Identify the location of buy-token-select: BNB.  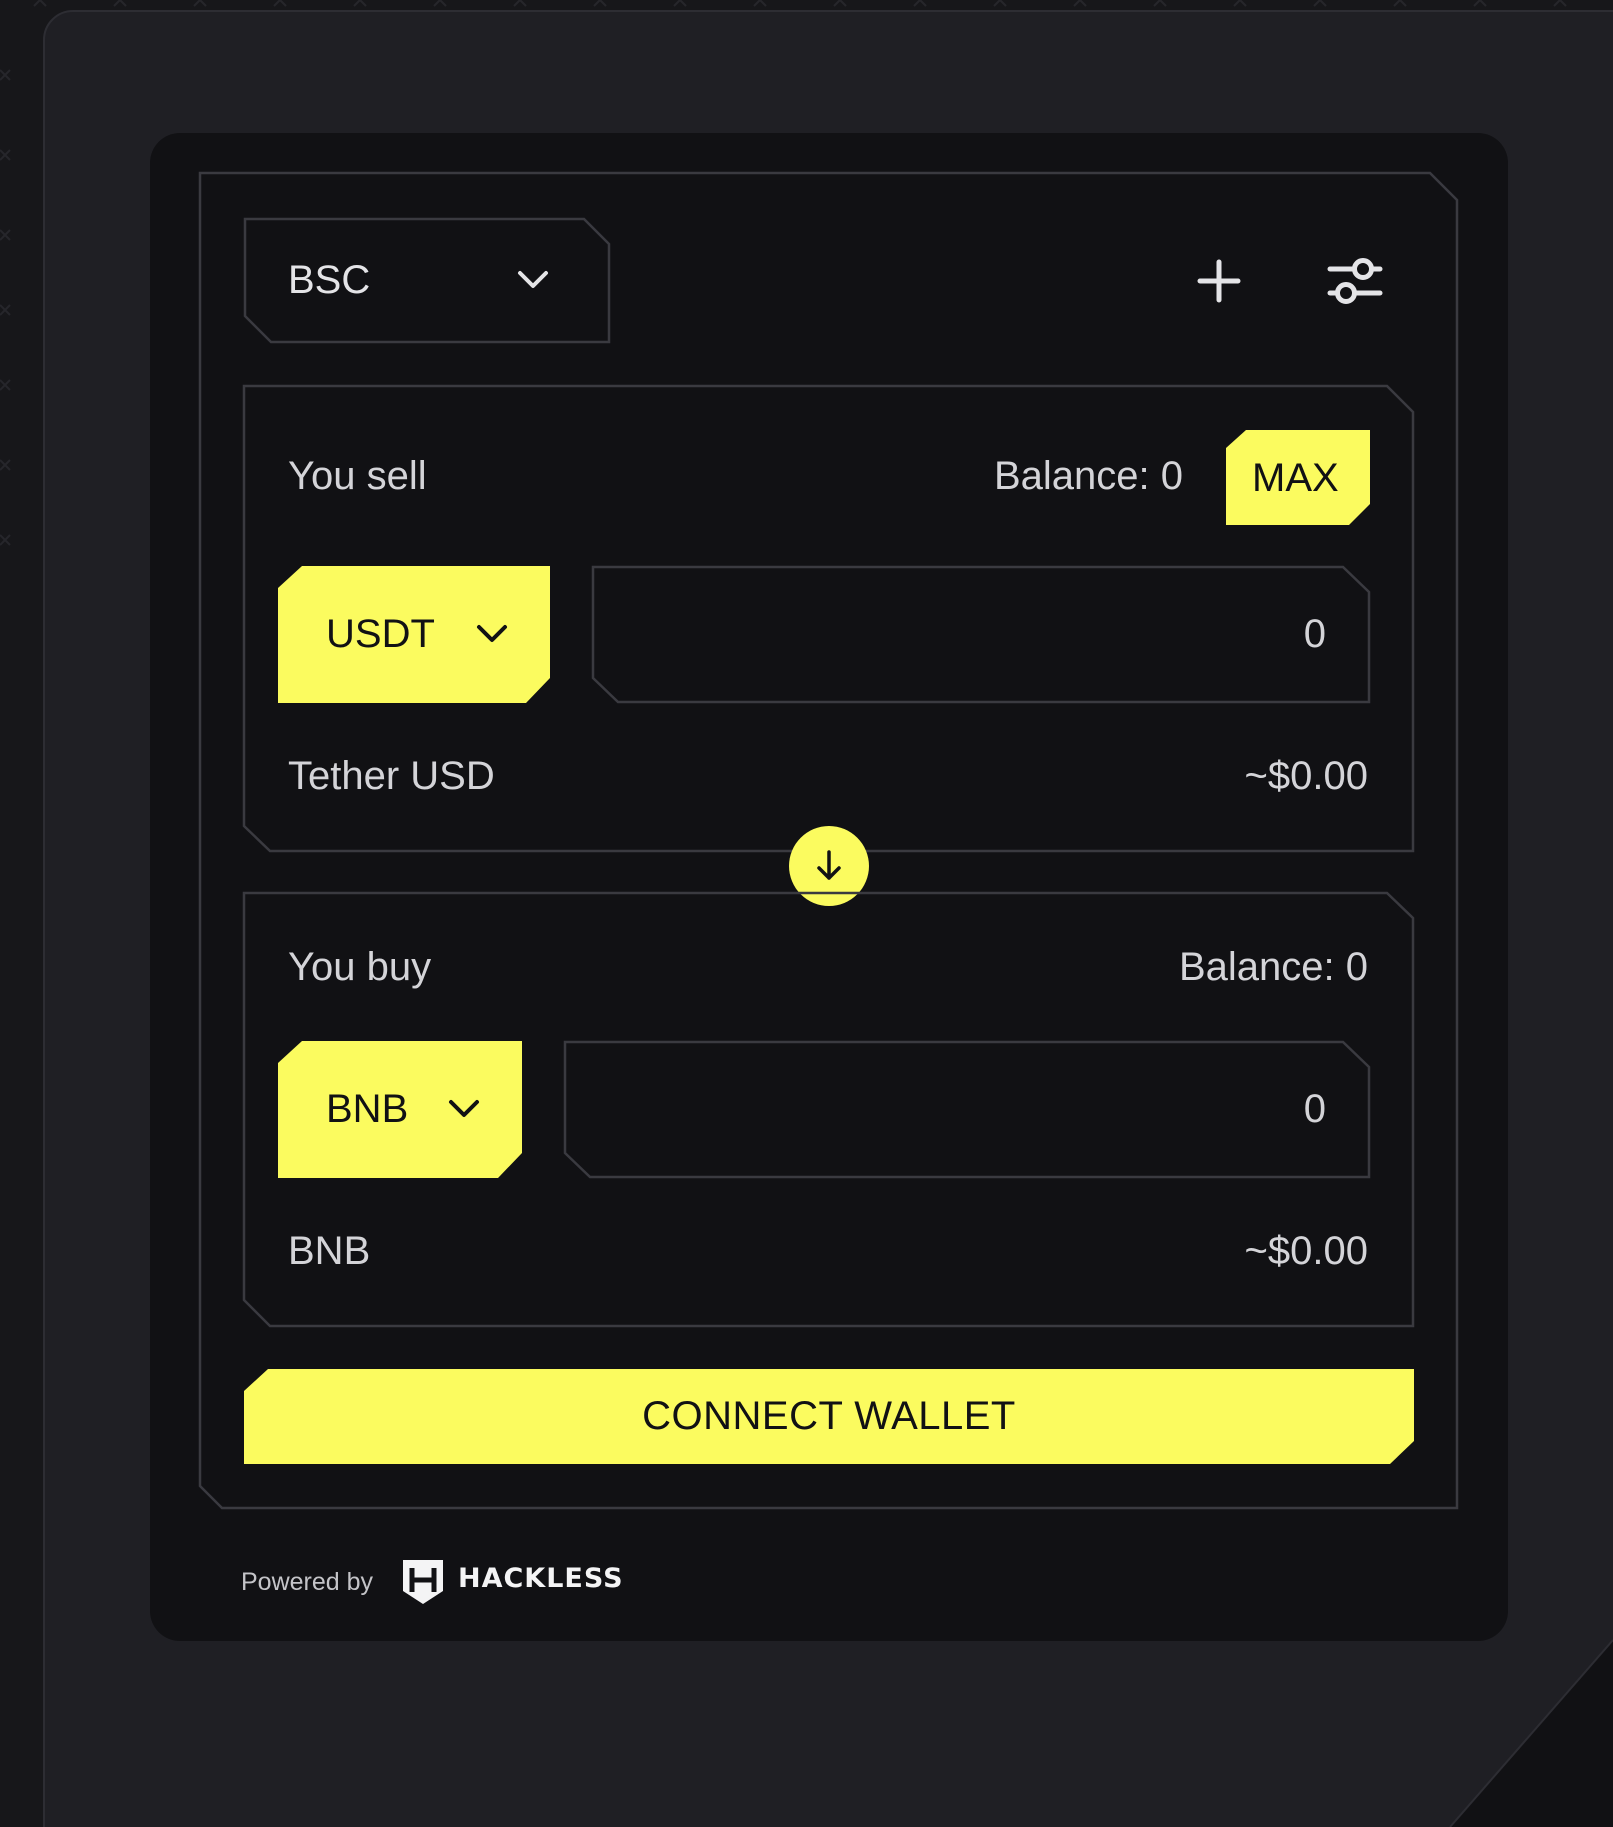
(400, 1109).